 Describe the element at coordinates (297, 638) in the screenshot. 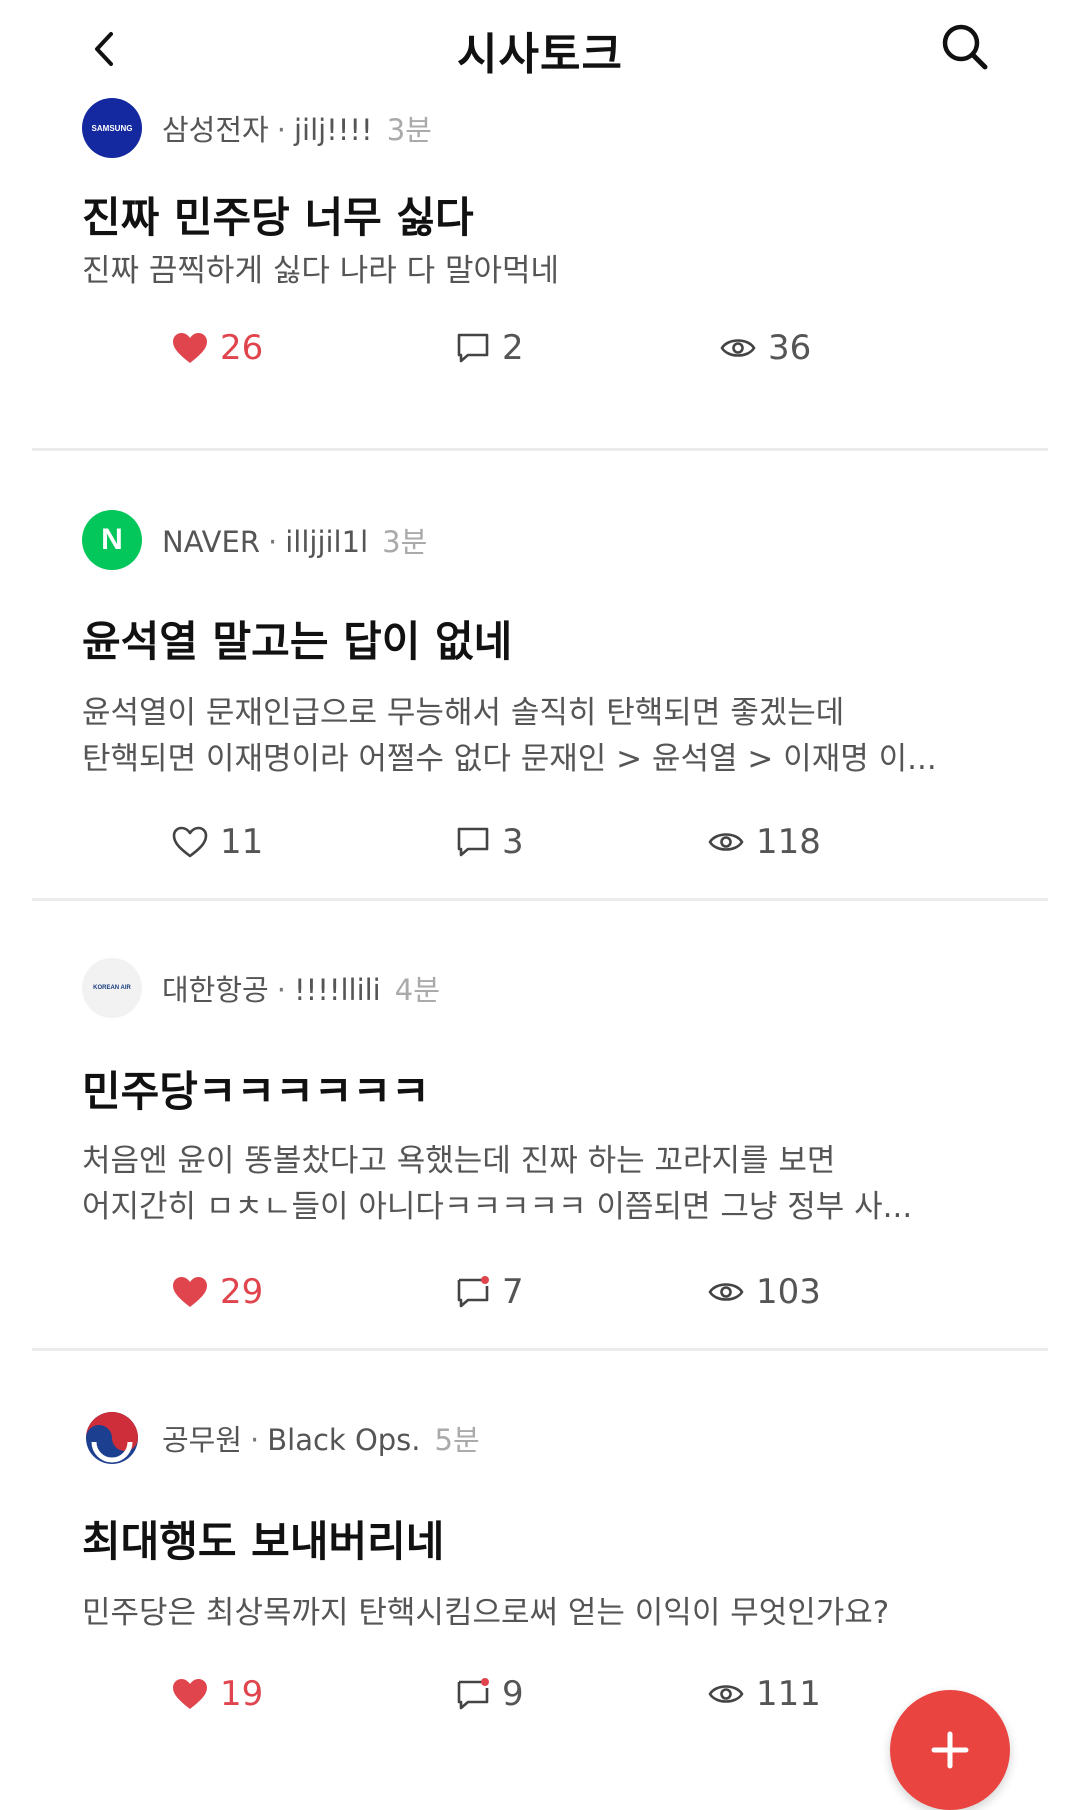

I see `post-title: 윤석열 말고는 답이 없네` at that location.